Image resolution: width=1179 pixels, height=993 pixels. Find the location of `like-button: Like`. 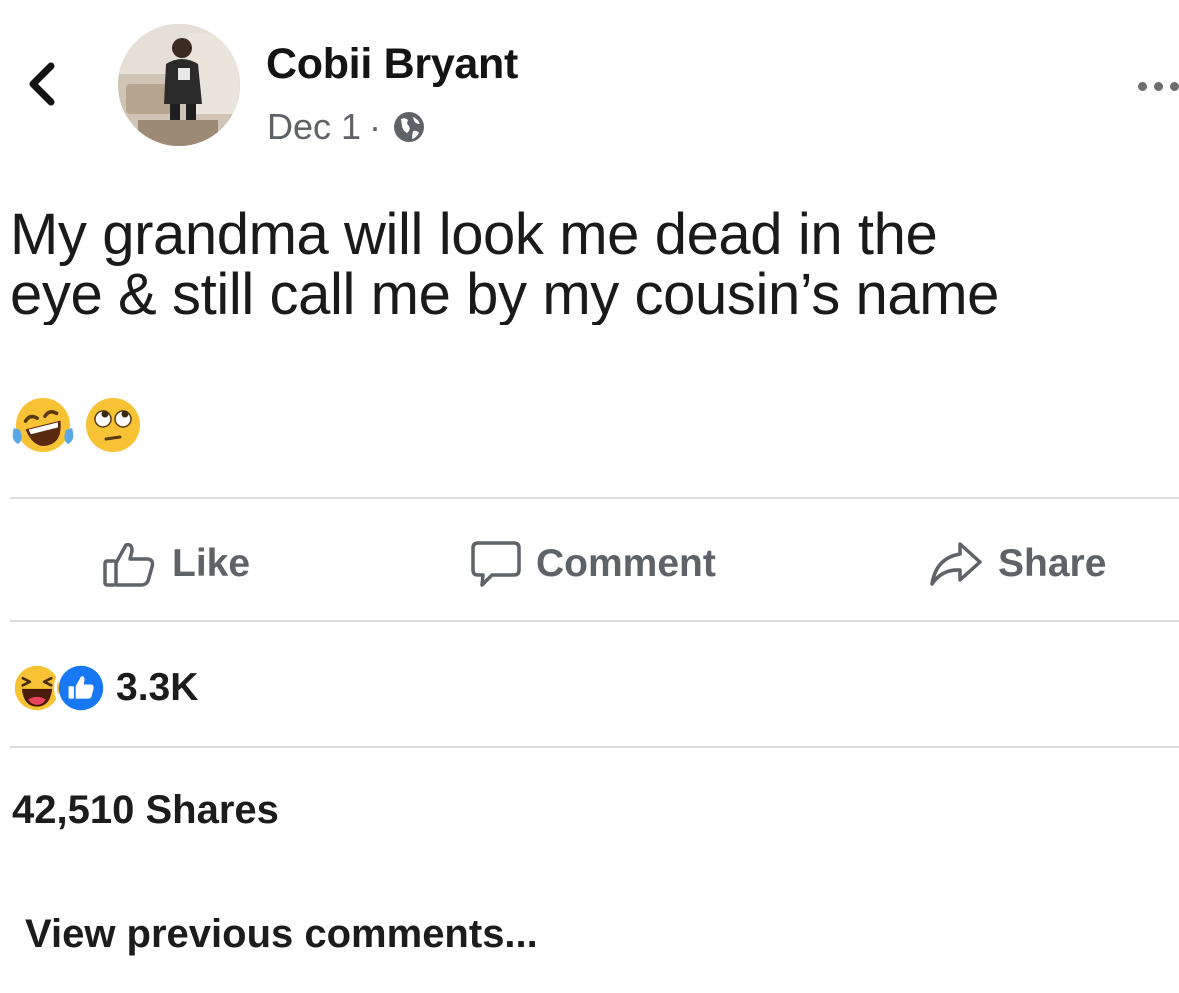

like-button: Like is located at coordinates (176, 564).